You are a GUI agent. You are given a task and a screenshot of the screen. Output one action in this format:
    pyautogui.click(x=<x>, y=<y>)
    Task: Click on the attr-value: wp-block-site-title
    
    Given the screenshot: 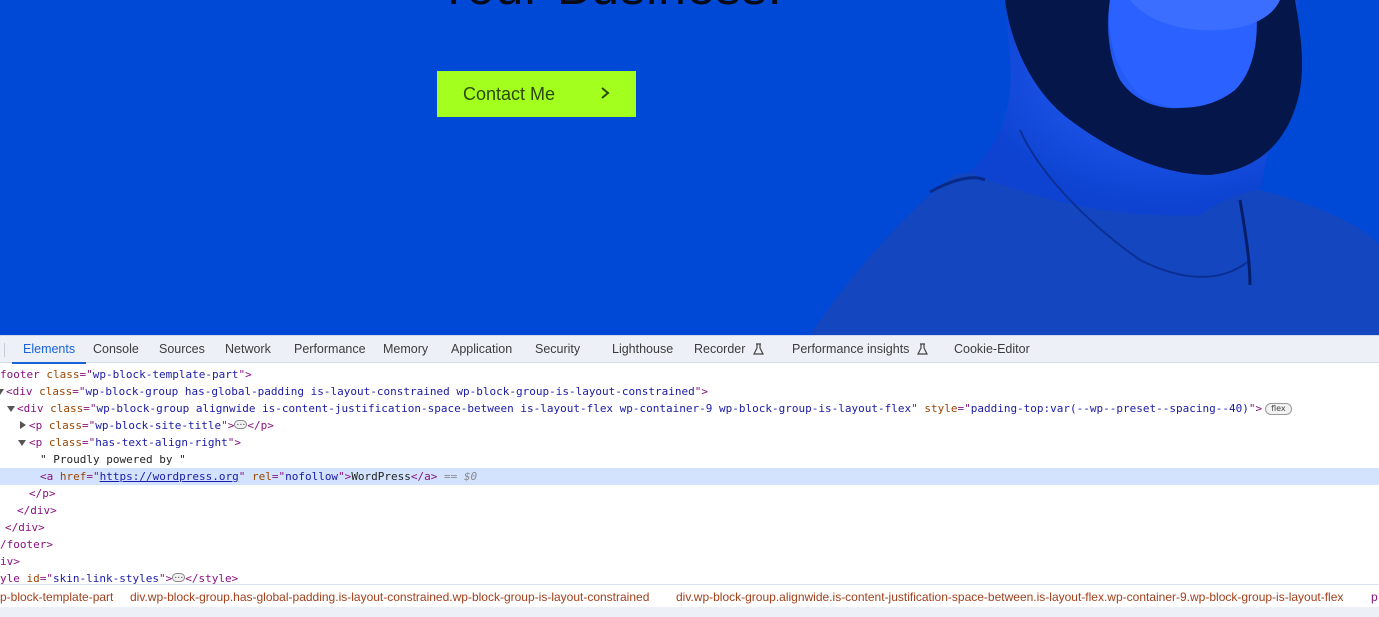 What is the action you would take?
    pyautogui.click(x=158, y=425)
    